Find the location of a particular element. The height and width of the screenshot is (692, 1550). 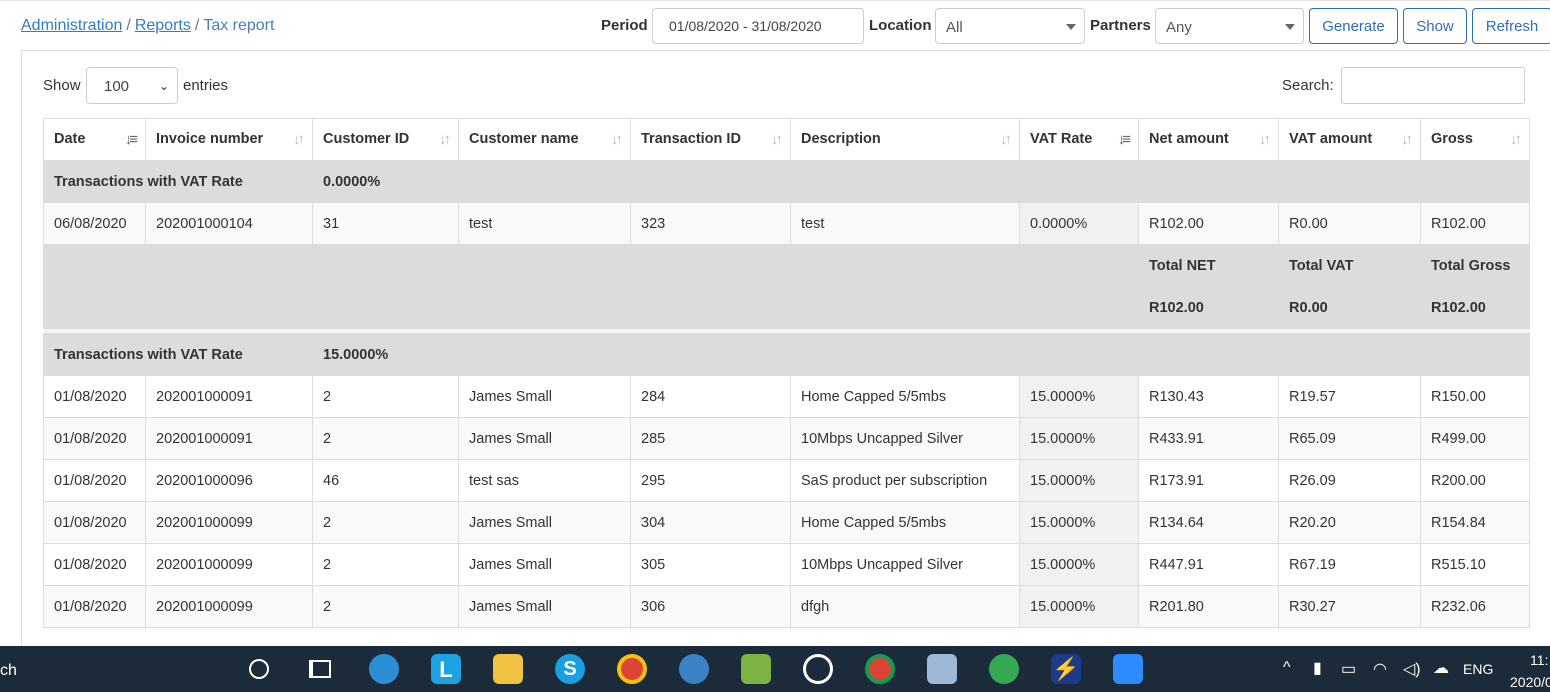

keyboard-app-icon is located at coordinates (942, 669).